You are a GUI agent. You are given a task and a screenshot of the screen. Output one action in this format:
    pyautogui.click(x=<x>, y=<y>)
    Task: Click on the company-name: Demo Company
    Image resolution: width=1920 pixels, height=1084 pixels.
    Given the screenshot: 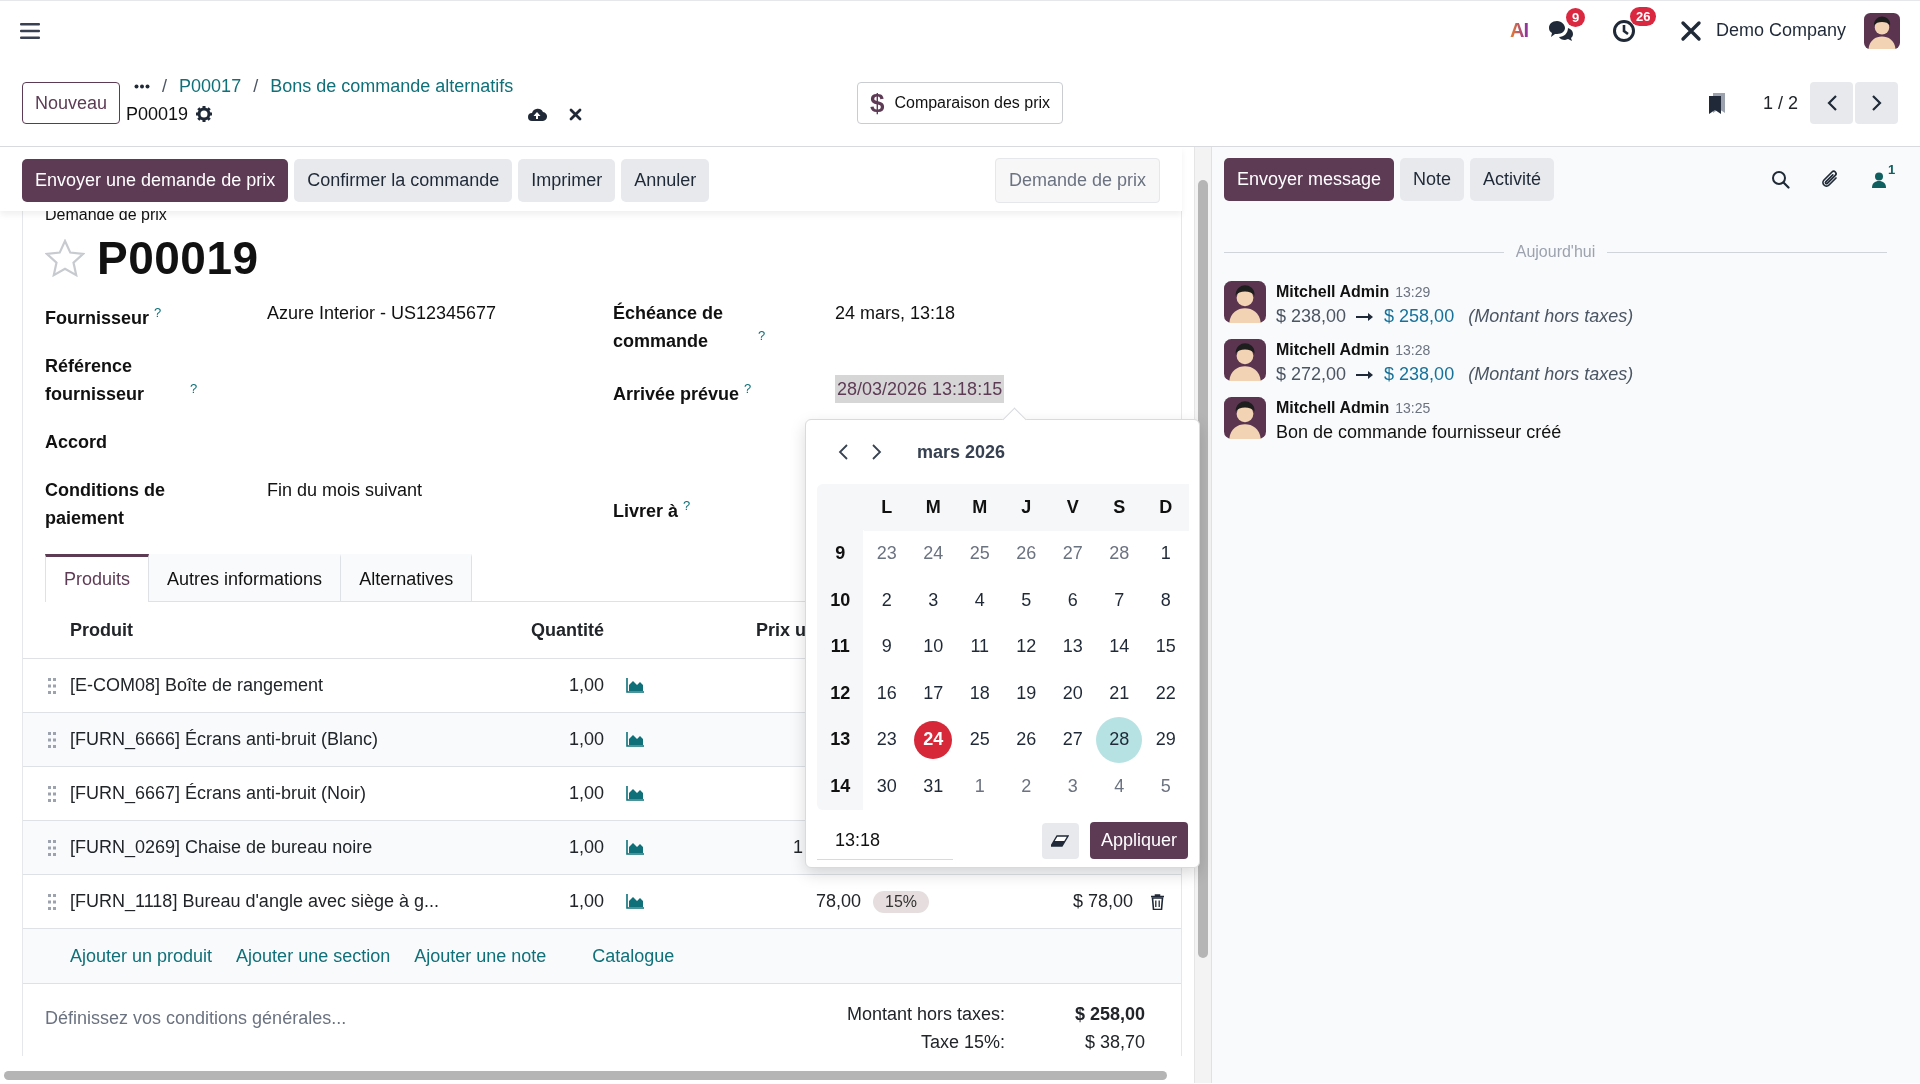 What is the action you would take?
    pyautogui.click(x=1780, y=30)
    